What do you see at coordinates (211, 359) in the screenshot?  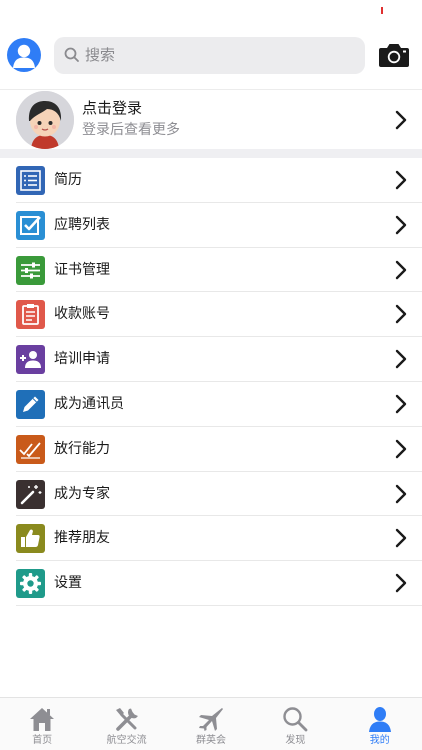 I see `menu-item-training: 培训申请` at bounding box center [211, 359].